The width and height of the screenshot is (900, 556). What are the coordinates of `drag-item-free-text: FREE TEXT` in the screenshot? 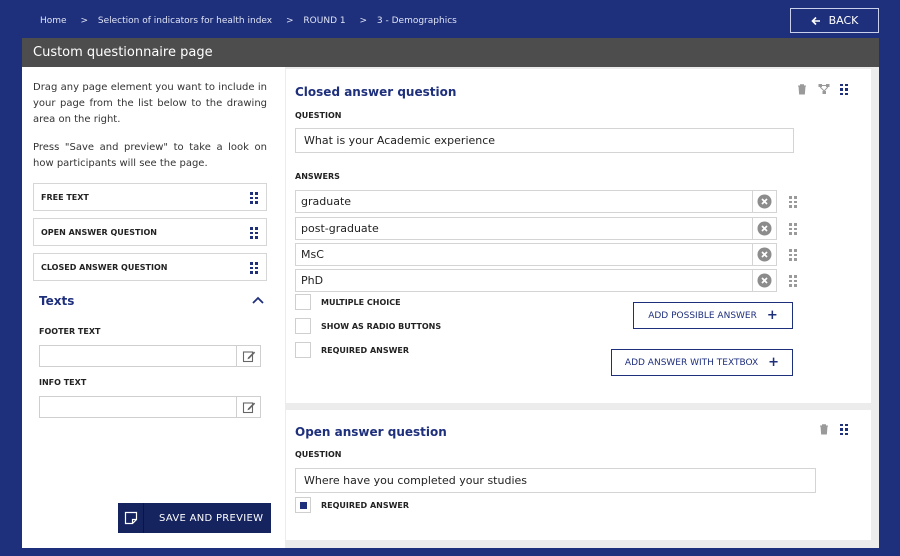 It's located at (150, 197).